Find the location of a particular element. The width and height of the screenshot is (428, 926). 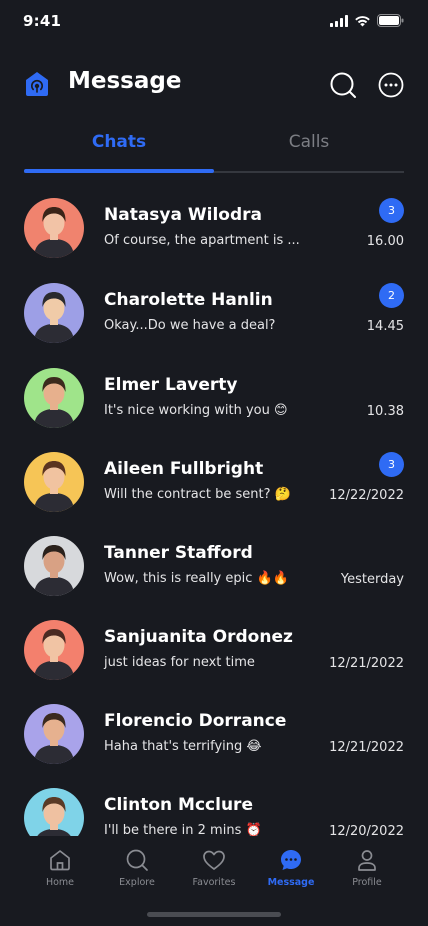

active-tab-indicator is located at coordinates (119, 171).